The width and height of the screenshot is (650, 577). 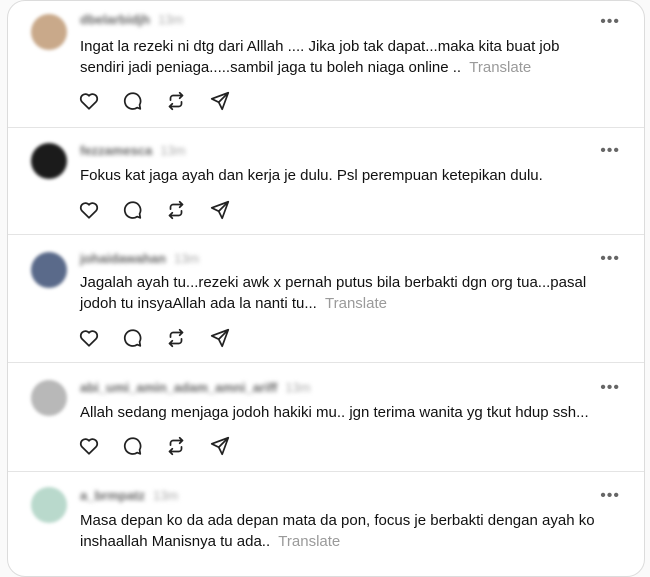 I want to click on username-label: abi_umi_amin_adam_amni_ariff 13m, so click(x=195, y=387).